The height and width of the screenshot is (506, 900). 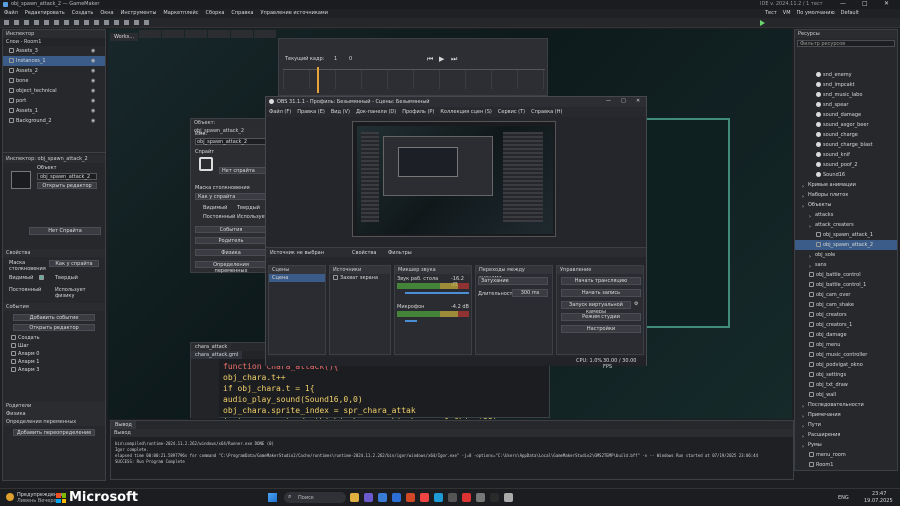 I want to click on resource-item: obj_music_controller, so click(x=846, y=355).